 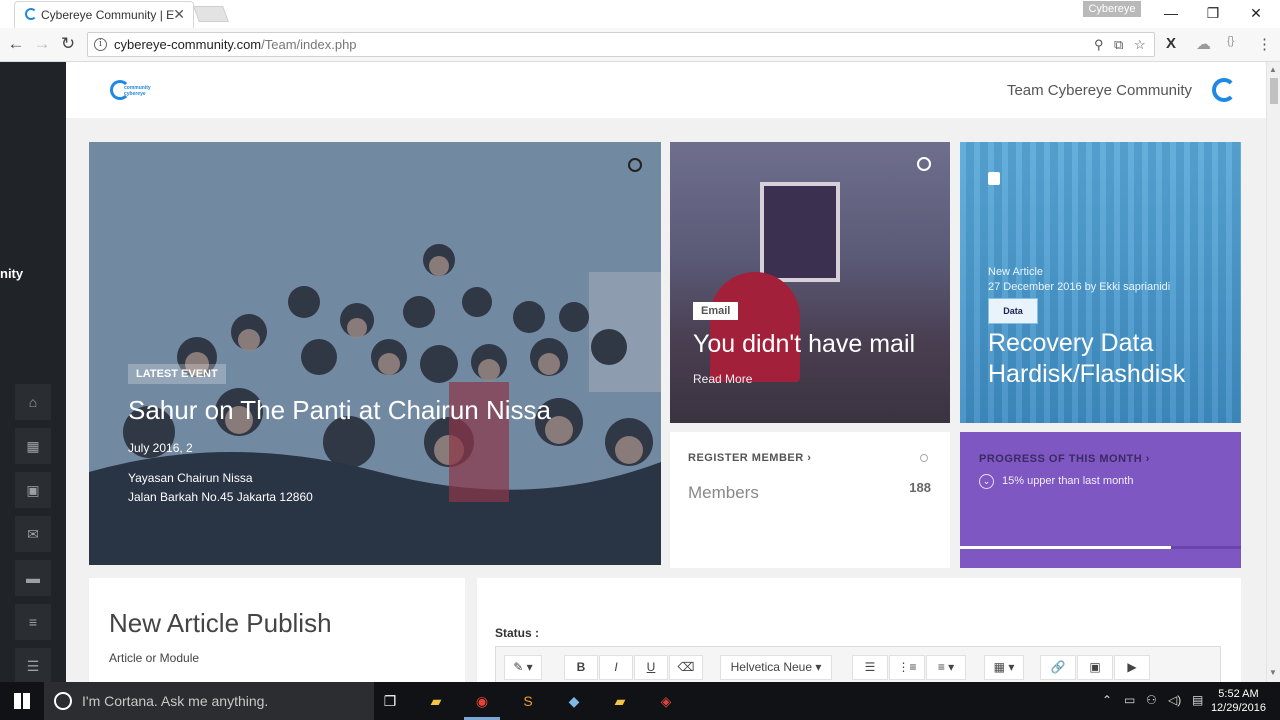 What do you see at coordinates (1238, 694) in the screenshot?
I see `clock-time: 5:52 AM` at bounding box center [1238, 694].